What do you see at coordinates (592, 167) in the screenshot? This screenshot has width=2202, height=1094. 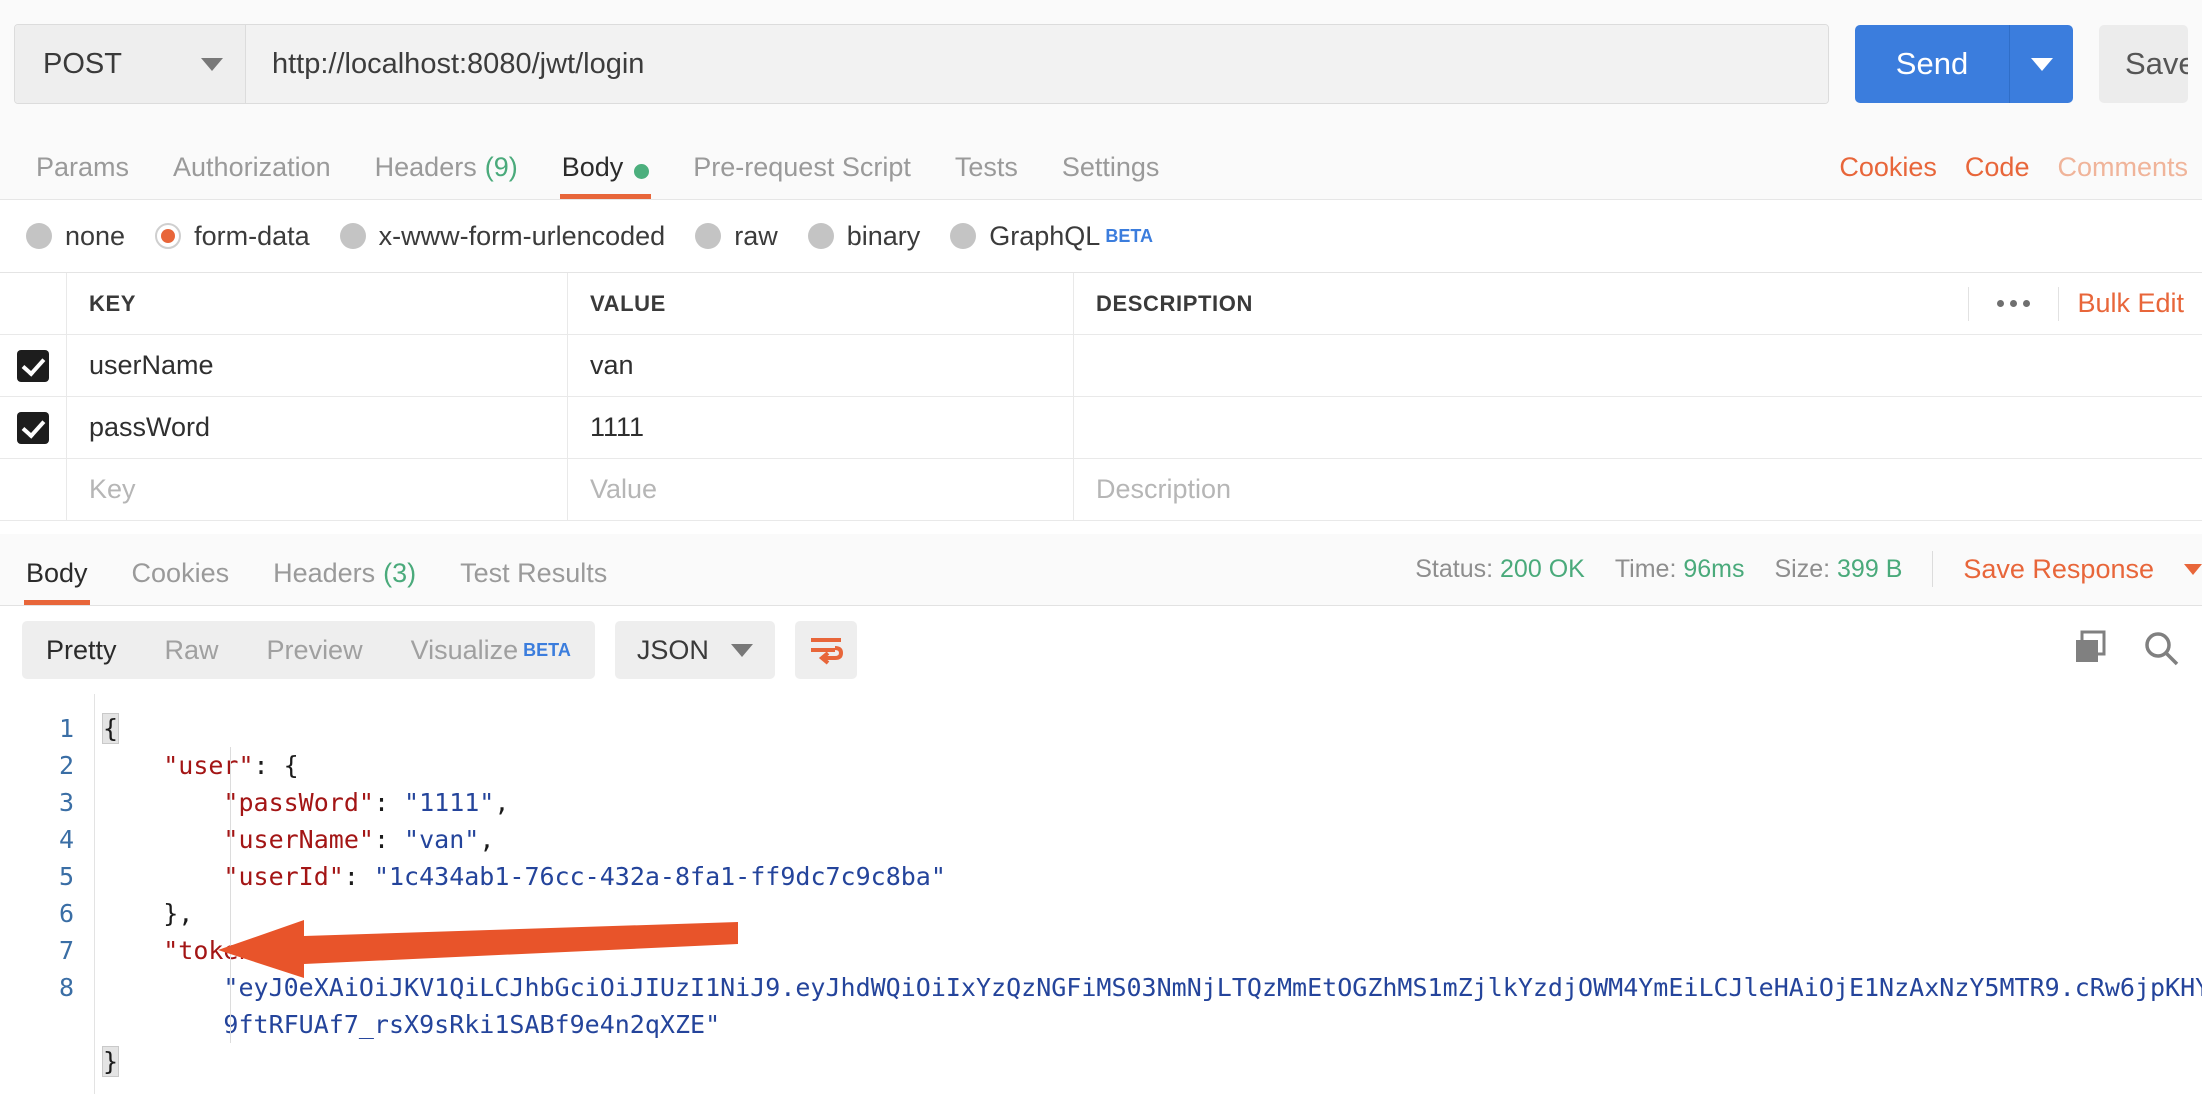 I see `tab-label: Body` at bounding box center [592, 167].